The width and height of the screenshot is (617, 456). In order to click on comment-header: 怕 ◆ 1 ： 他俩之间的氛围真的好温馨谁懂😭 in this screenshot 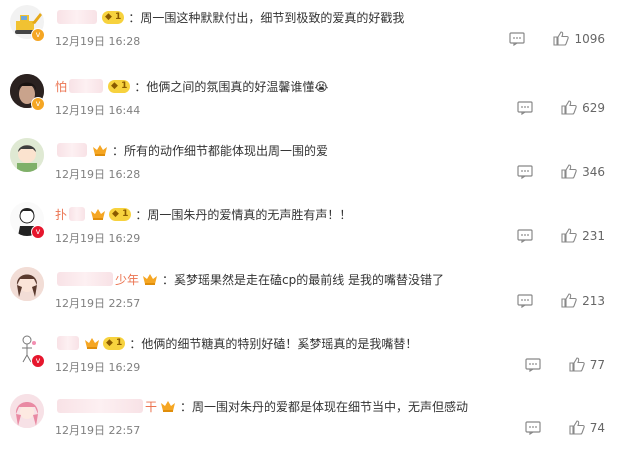, I will do `click(191, 86)`.